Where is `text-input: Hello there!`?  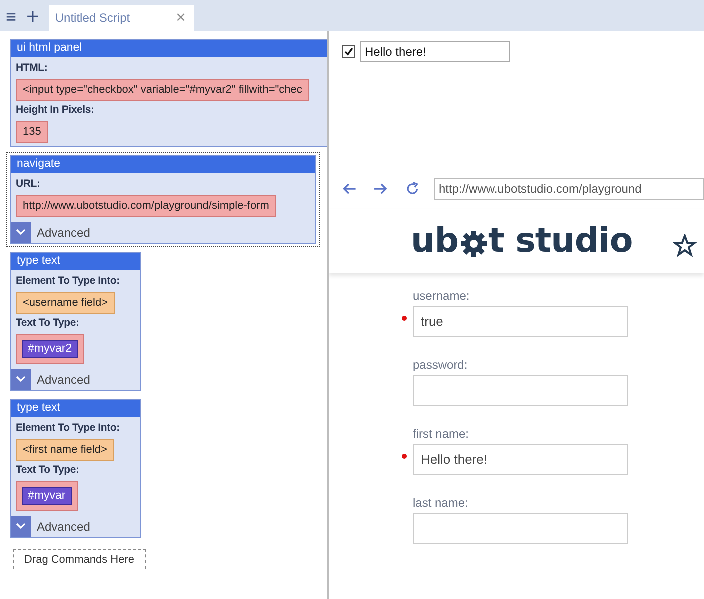 text-input: Hello there! is located at coordinates (435, 51).